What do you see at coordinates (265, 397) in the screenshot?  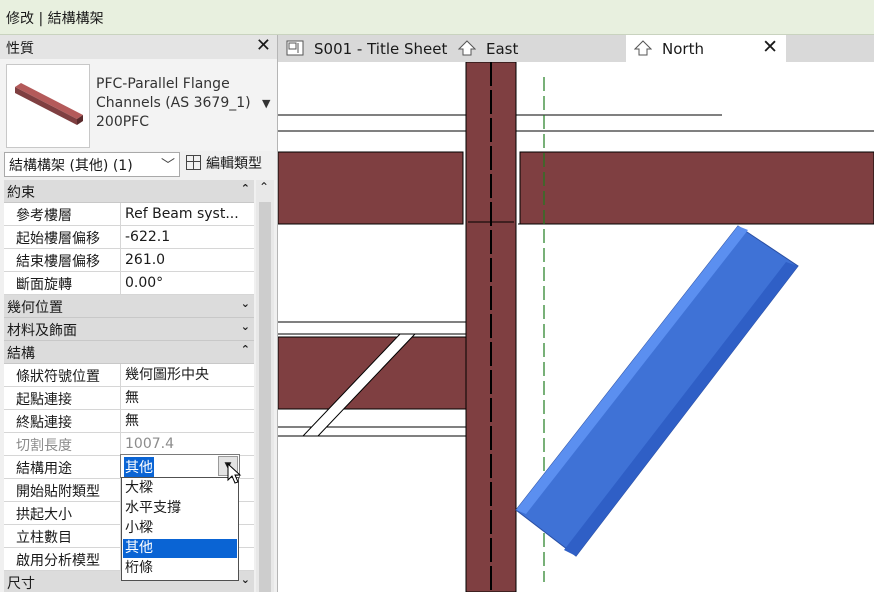 I see `scrollbar-thumb` at bounding box center [265, 397].